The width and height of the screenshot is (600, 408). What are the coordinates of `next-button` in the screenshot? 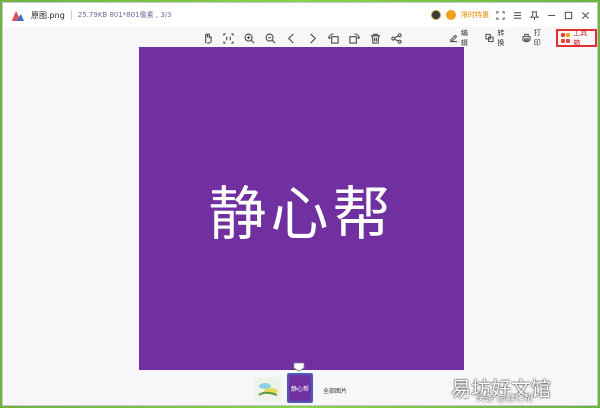 It's located at (312, 38).